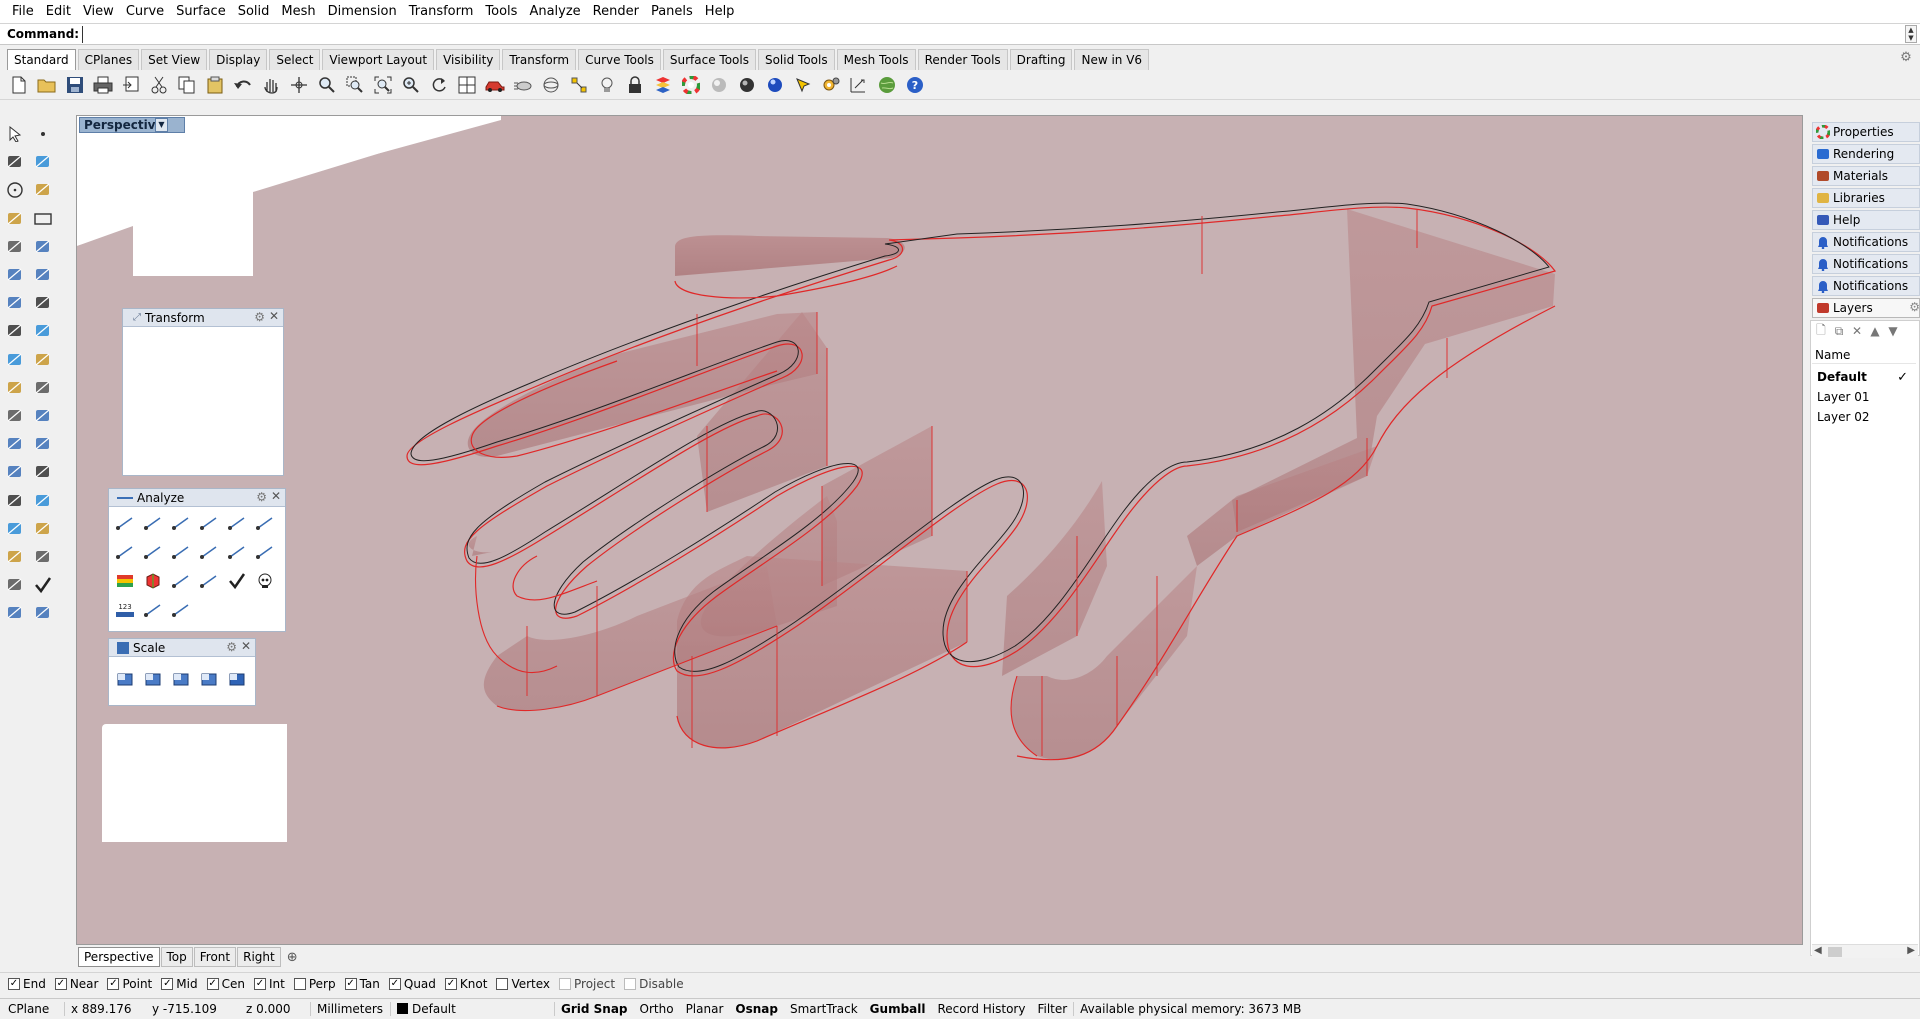 Image resolution: width=1920 pixels, height=1019 pixels. Describe the element at coordinates (131, 85) in the screenshot. I see `import-icon` at that location.